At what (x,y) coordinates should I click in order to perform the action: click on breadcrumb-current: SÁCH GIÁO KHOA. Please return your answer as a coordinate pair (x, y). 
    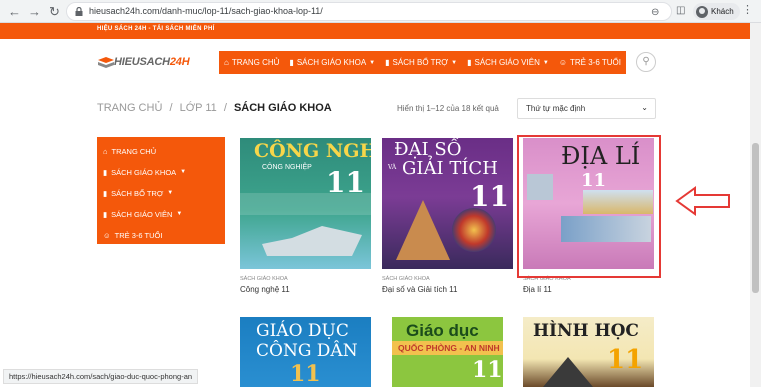
    Looking at the image, I should click on (282, 108).